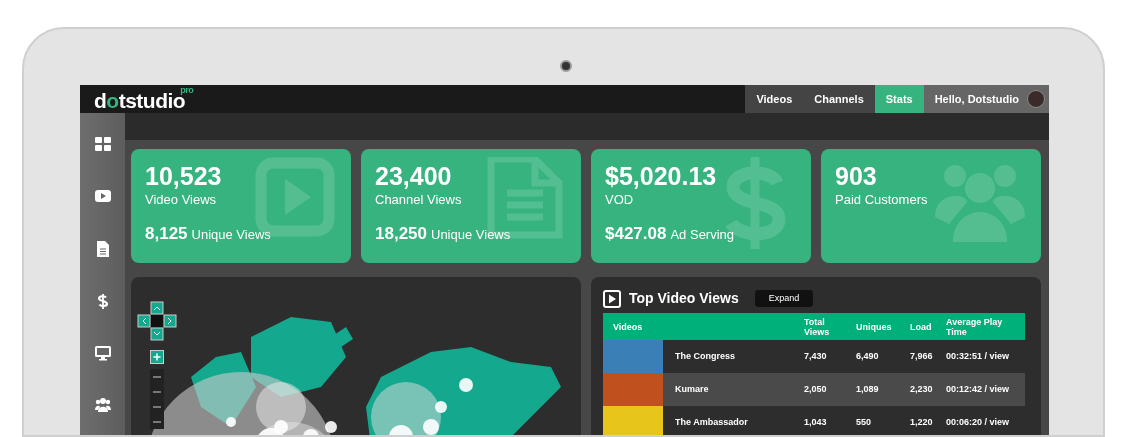 The height and width of the screenshot is (437, 1125). What do you see at coordinates (419, 200) in the screenshot?
I see `stat-label: Channel Views` at bounding box center [419, 200].